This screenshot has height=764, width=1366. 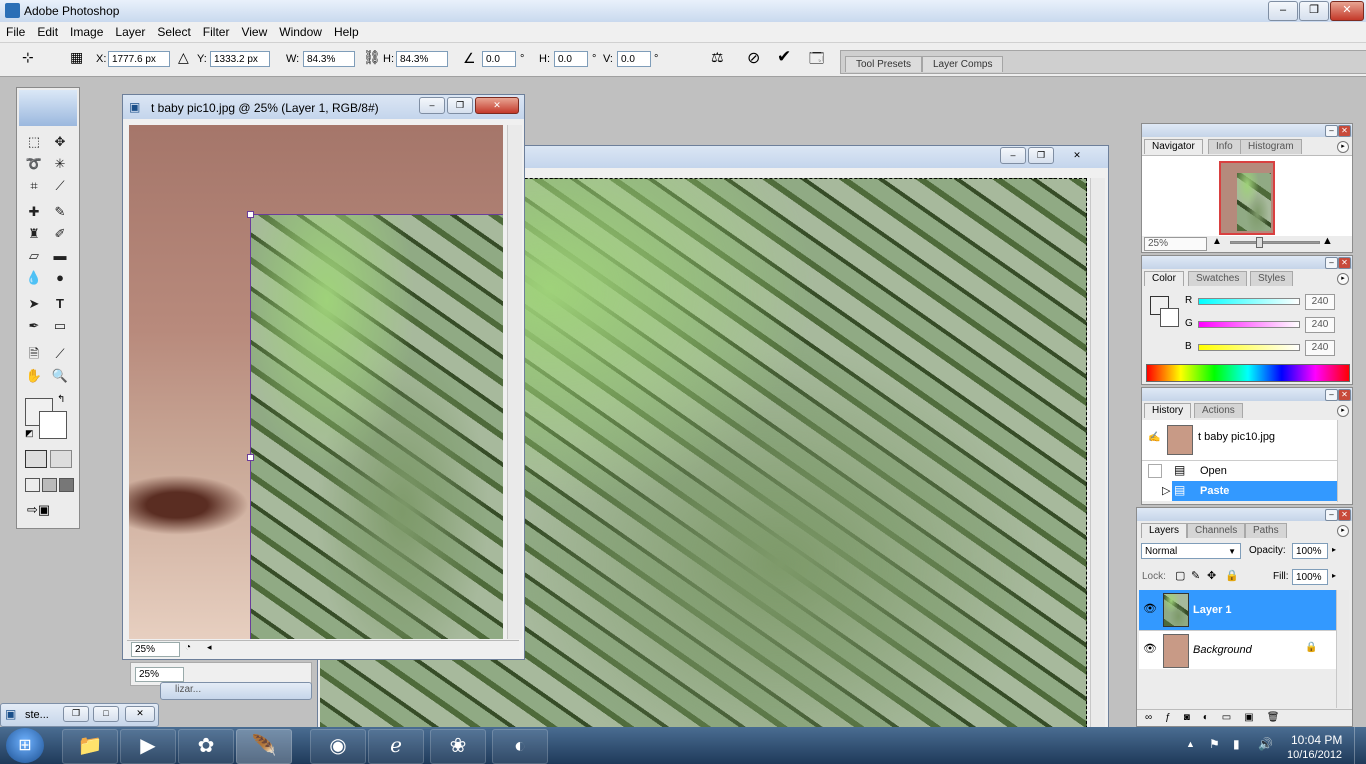 What do you see at coordinates (1077, 155) in the screenshot?
I see `back-doc-close-button: ✕` at bounding box center [1077, 155].